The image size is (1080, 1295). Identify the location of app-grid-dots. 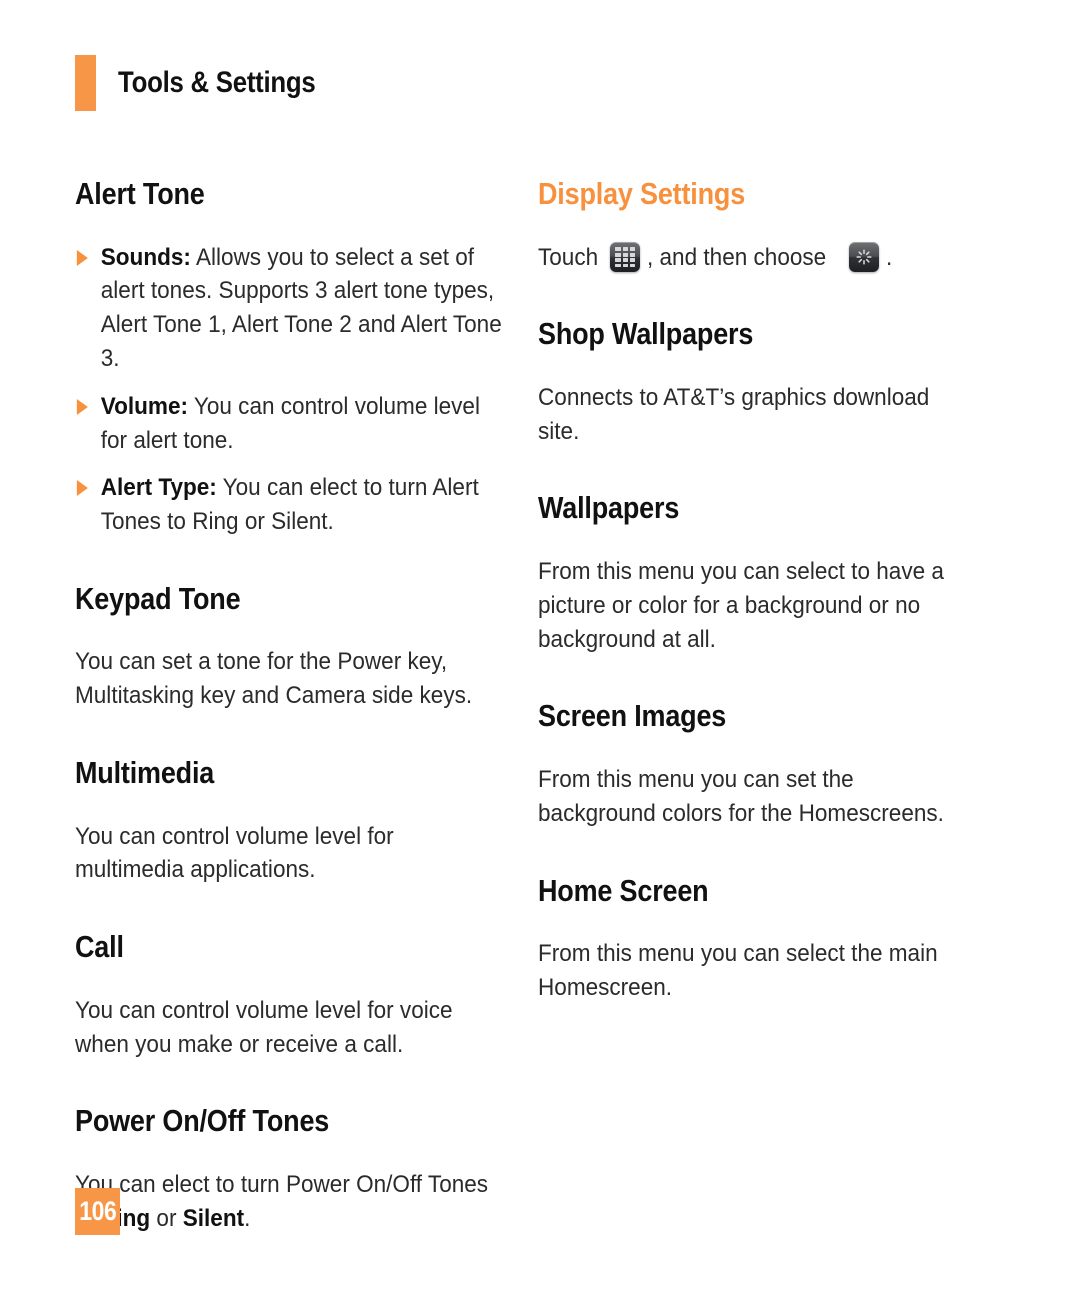
(625, 257).